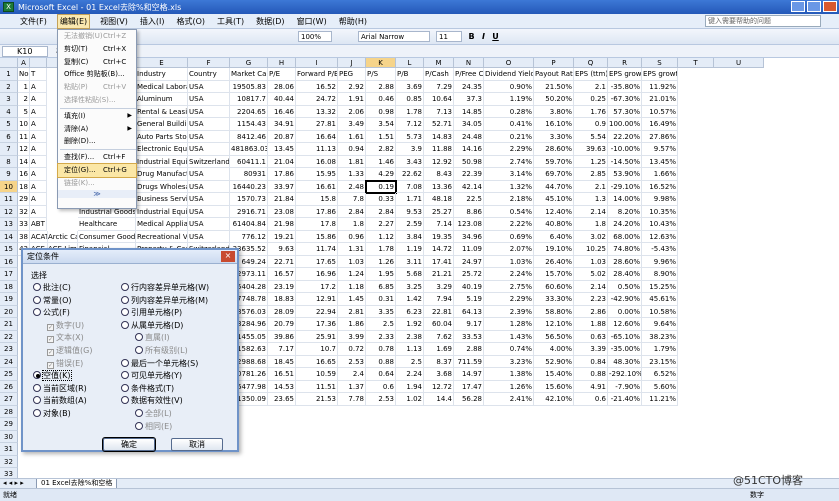 This screenshot has width=839, height=501. I want to click on cell: 2.5, so click(381, 324).